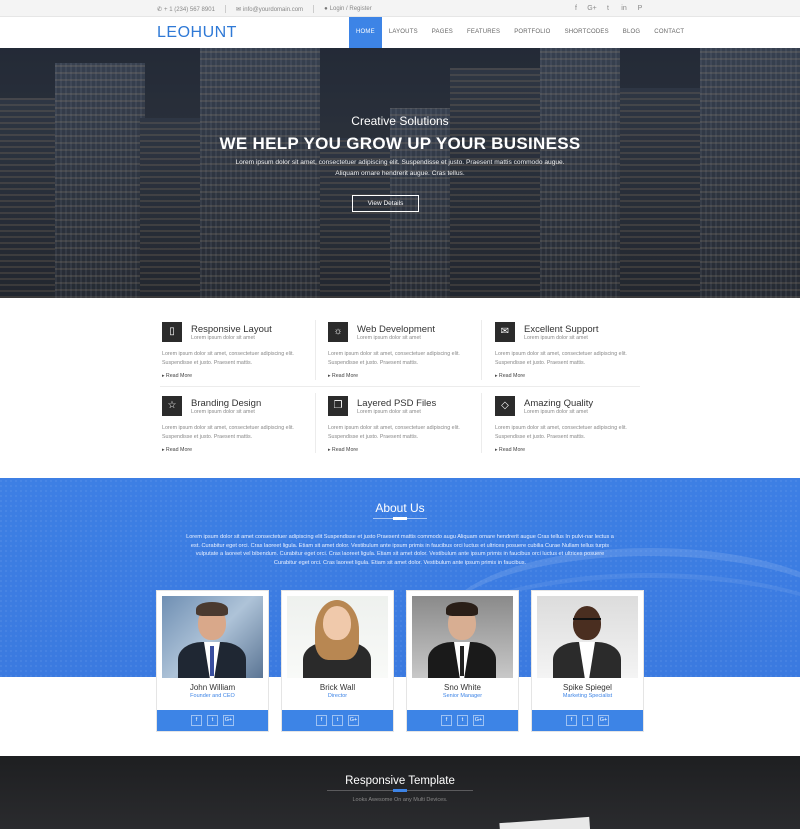 This screenshot has height=829, width=800. What do you see at coordinates (587, 696) in the screenshot?
I see `team-role: Marketing Specialist` at bounding box center [587, 696].